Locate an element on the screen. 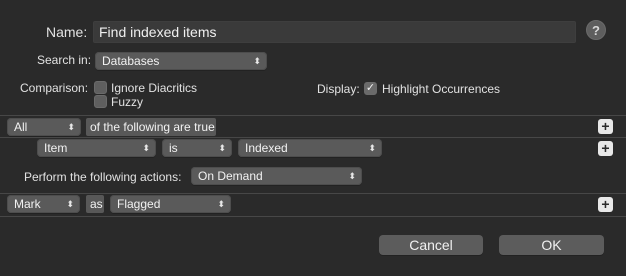 This screenshot has height=276, width=626. as-label: as is located at coordinates (95, 204).